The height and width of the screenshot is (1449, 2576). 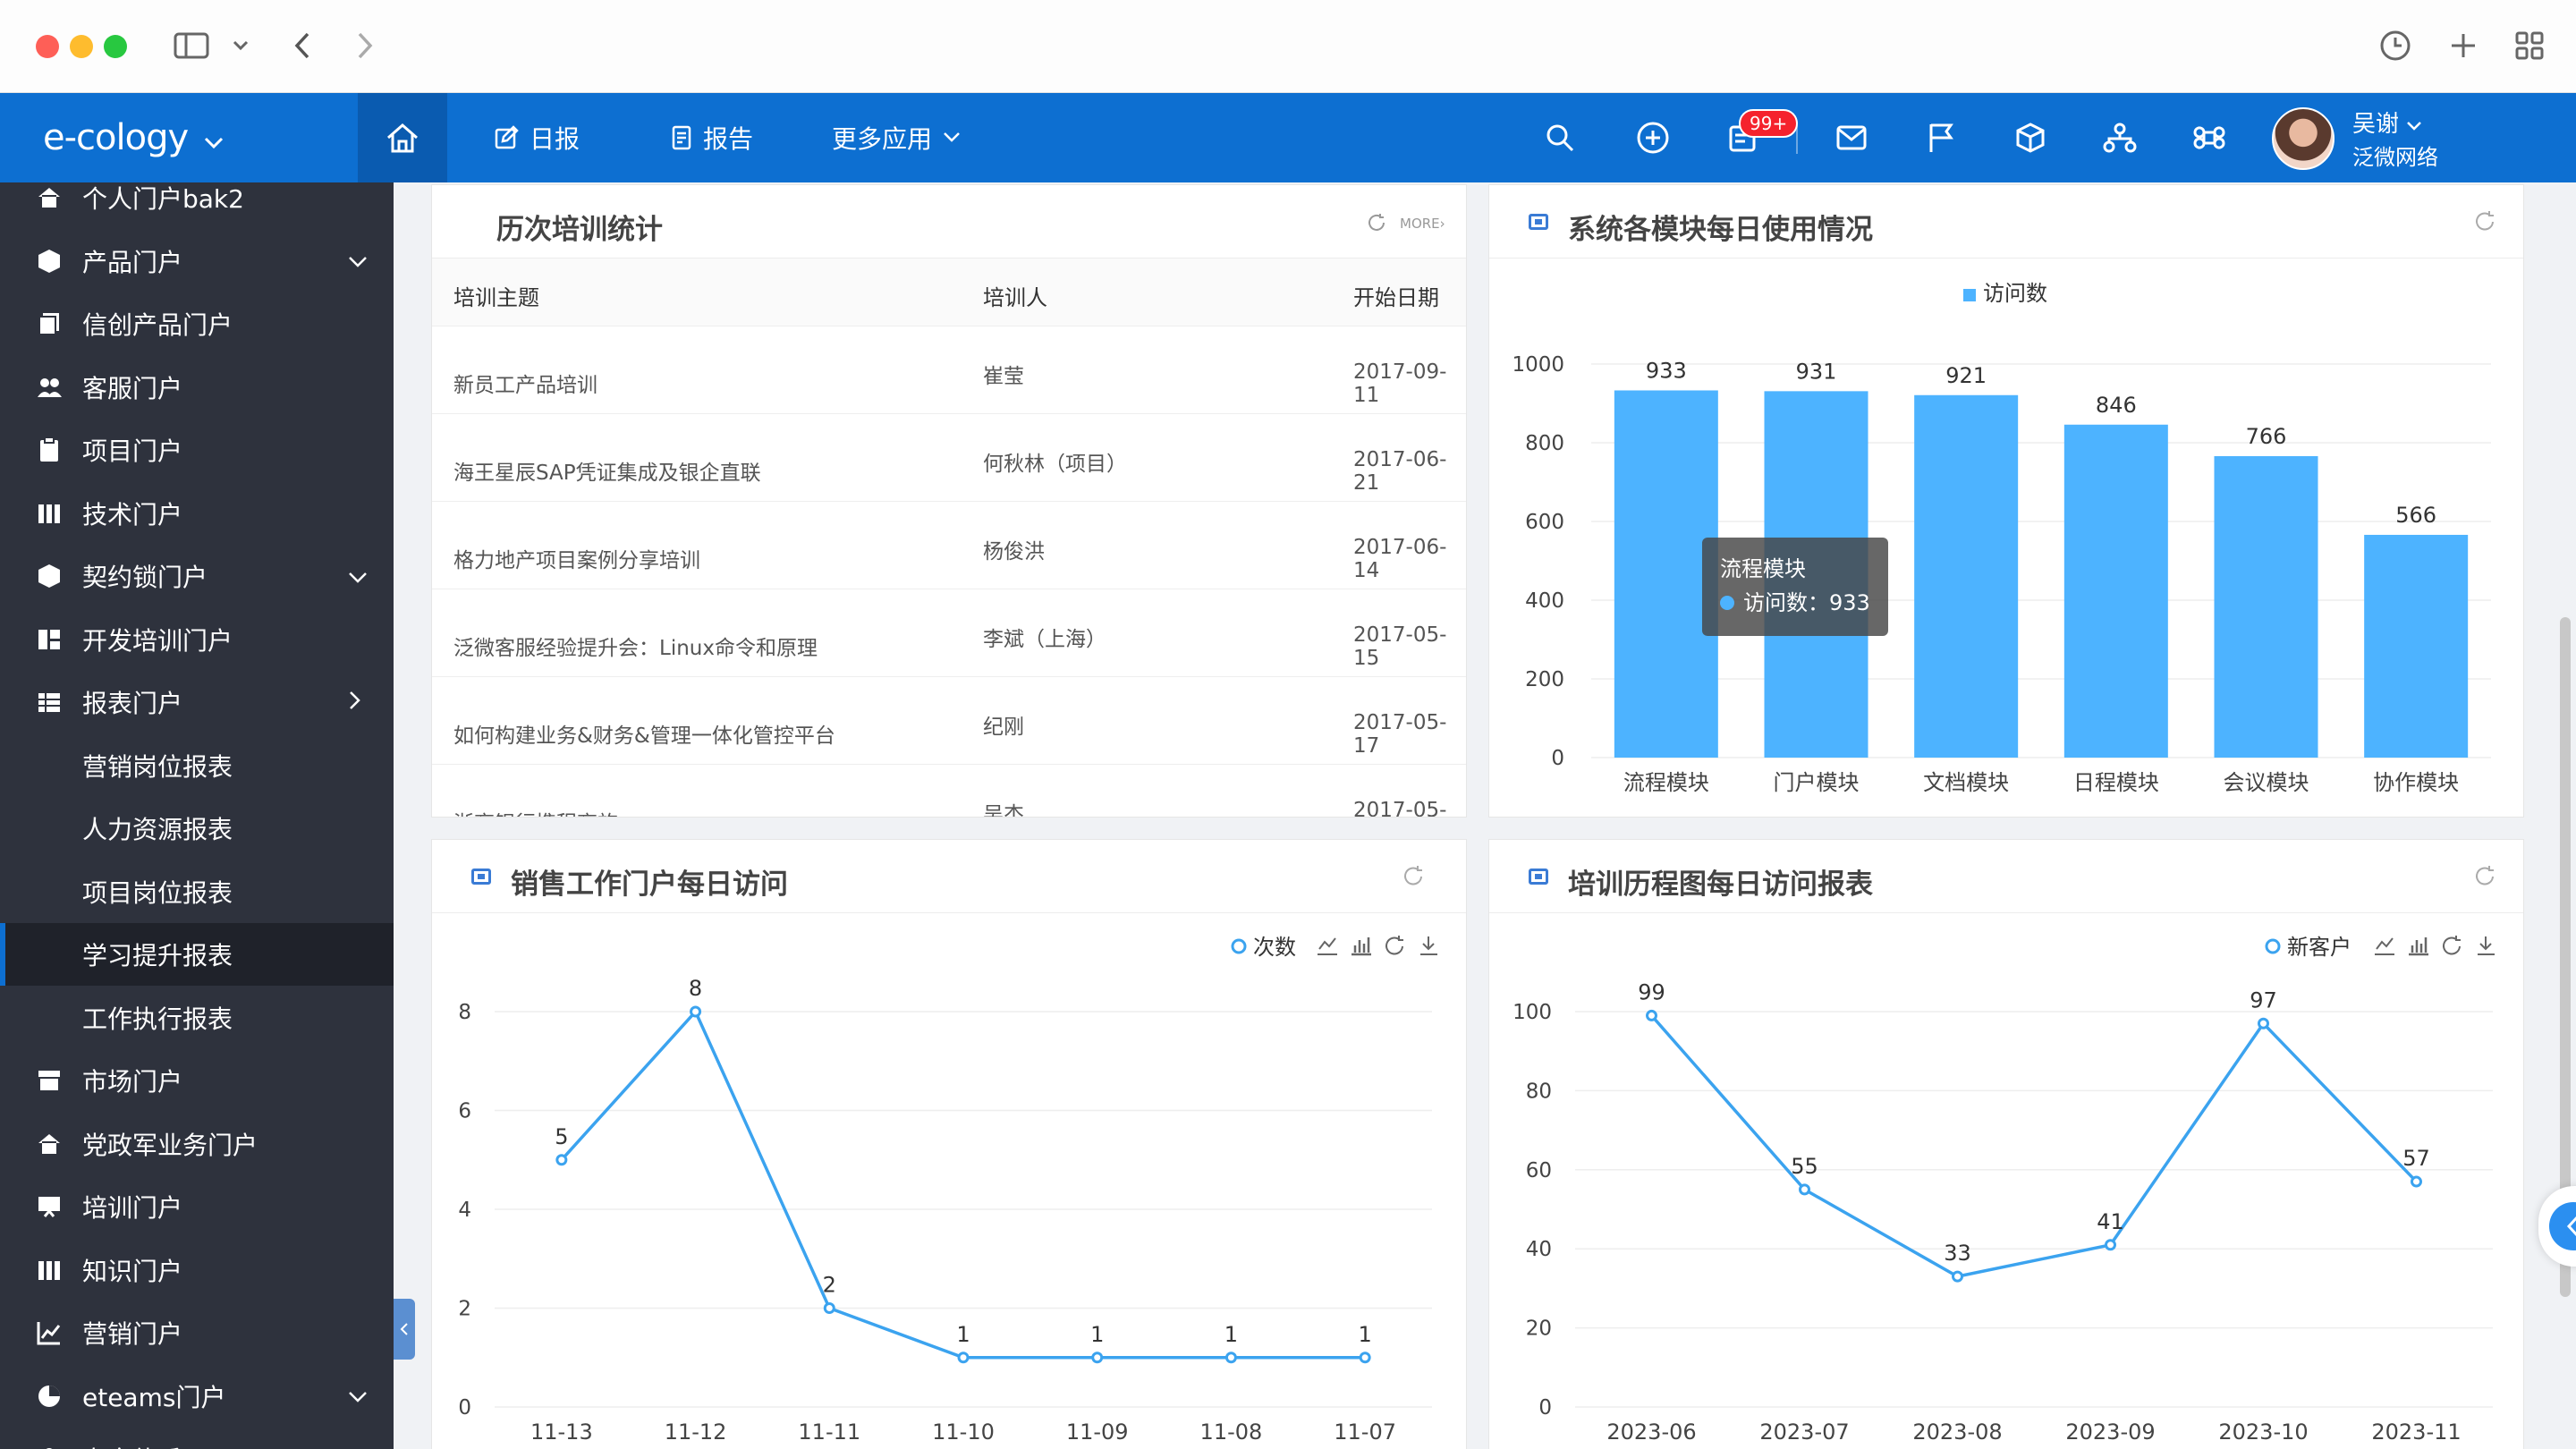 I want to click on box-icon, so click(x=2030, y=138).